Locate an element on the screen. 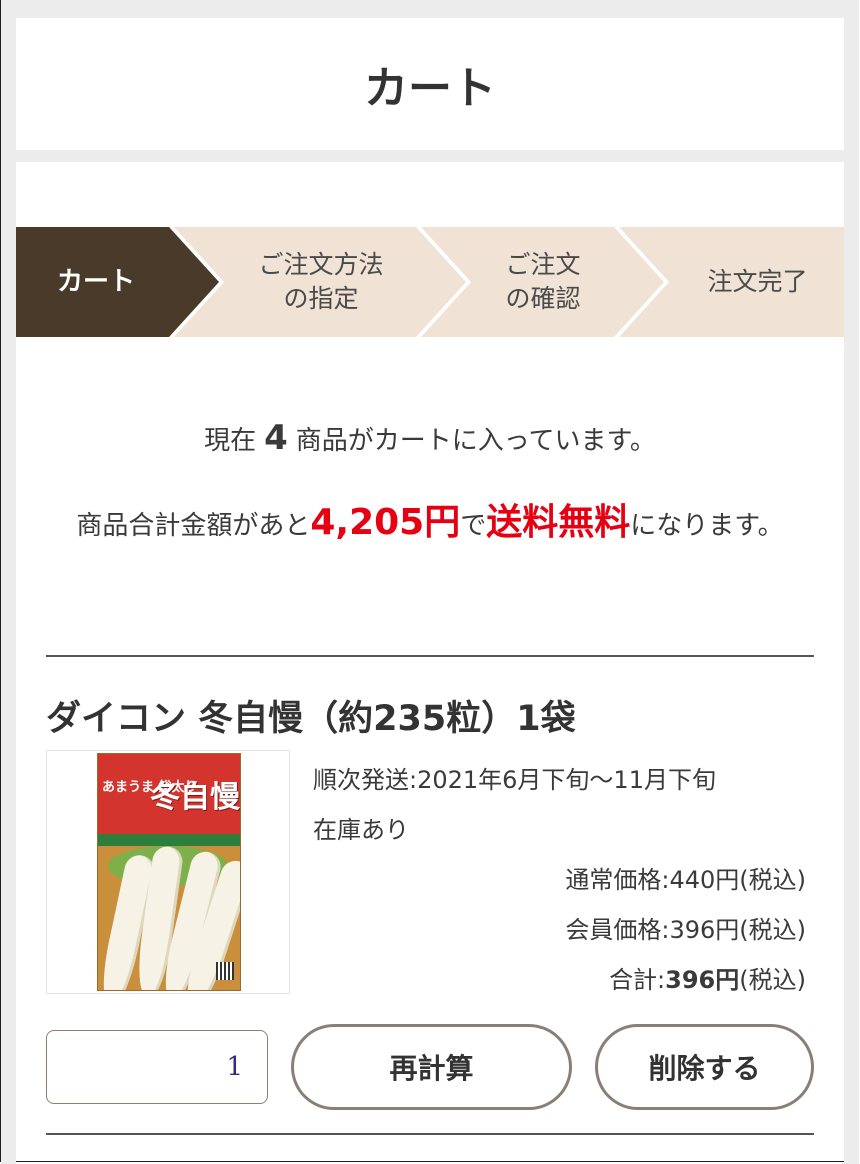 The height and width of the screenshot is (1164, 860). page-title: カート is located at coordinates (430, 88).